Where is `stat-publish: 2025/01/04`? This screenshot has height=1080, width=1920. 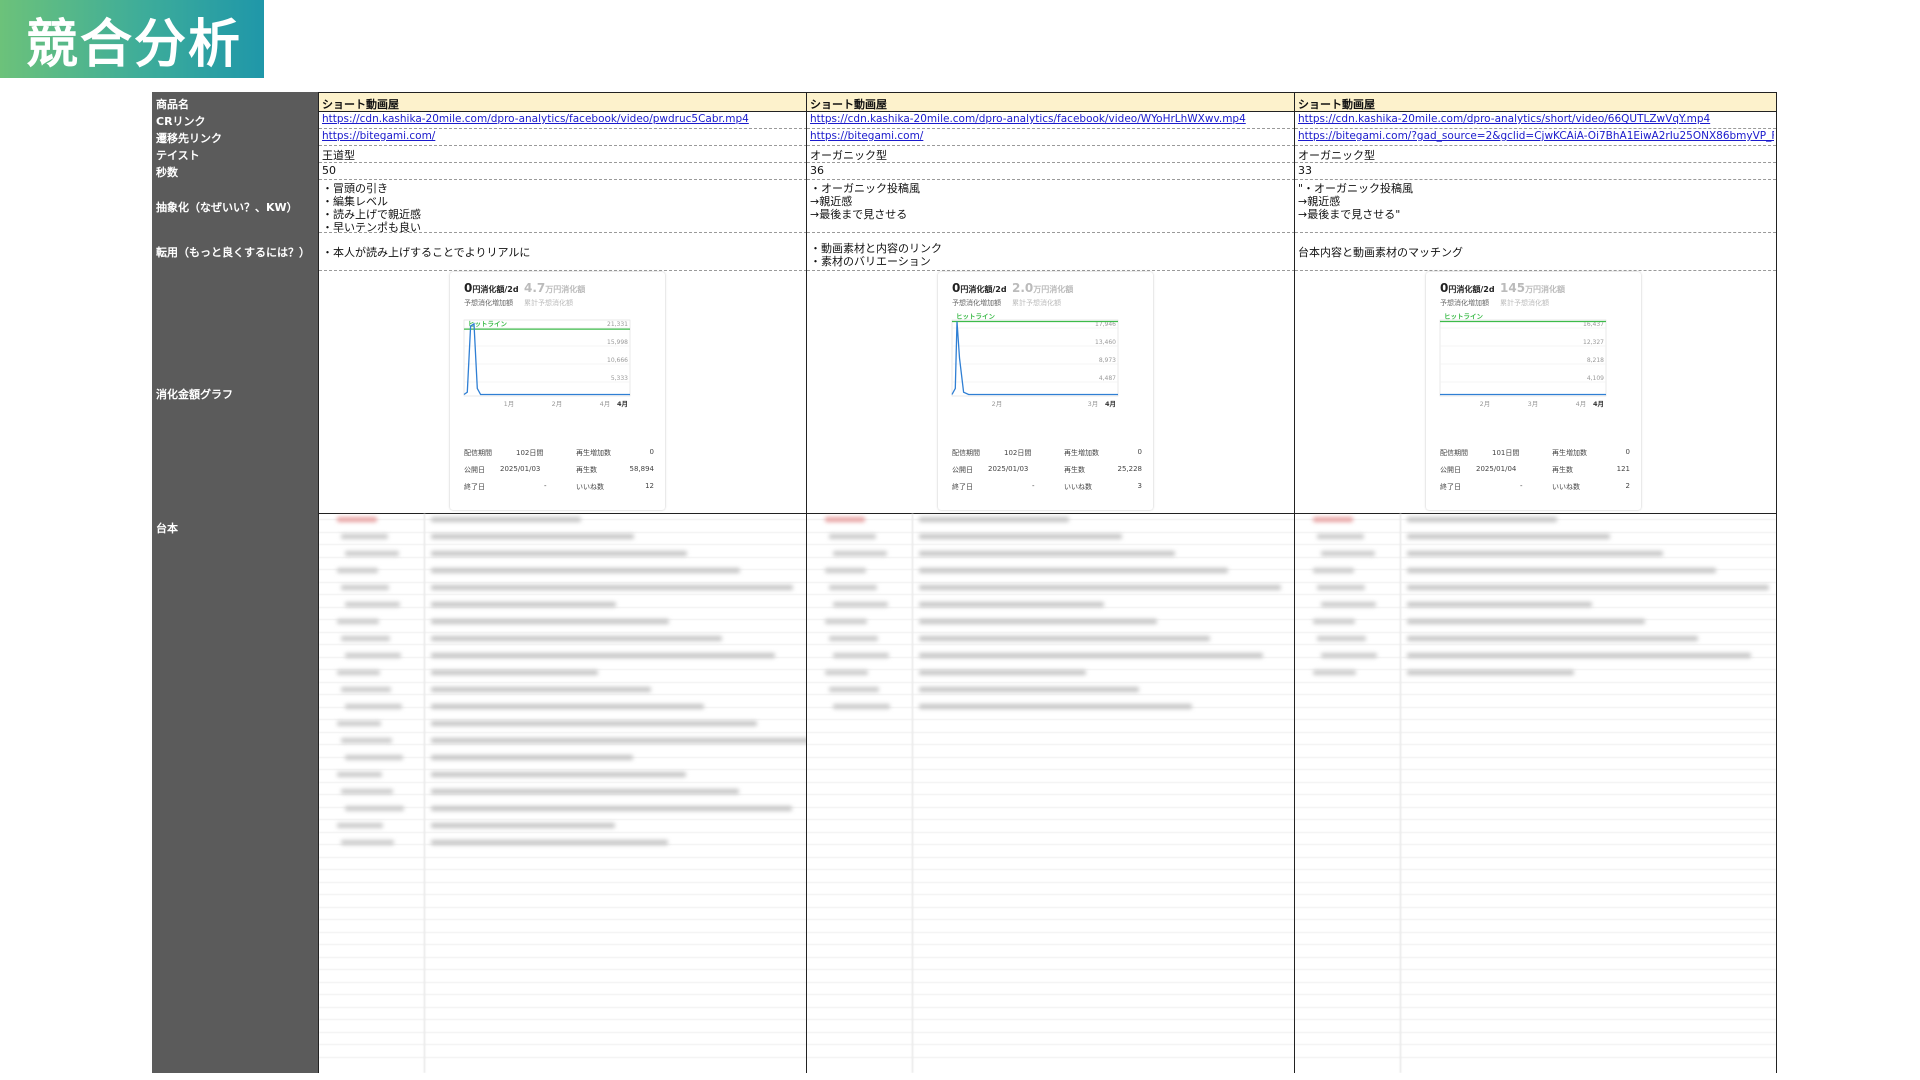
stat-publish: 2025/01/04 is located at coordinates (1496, 469).